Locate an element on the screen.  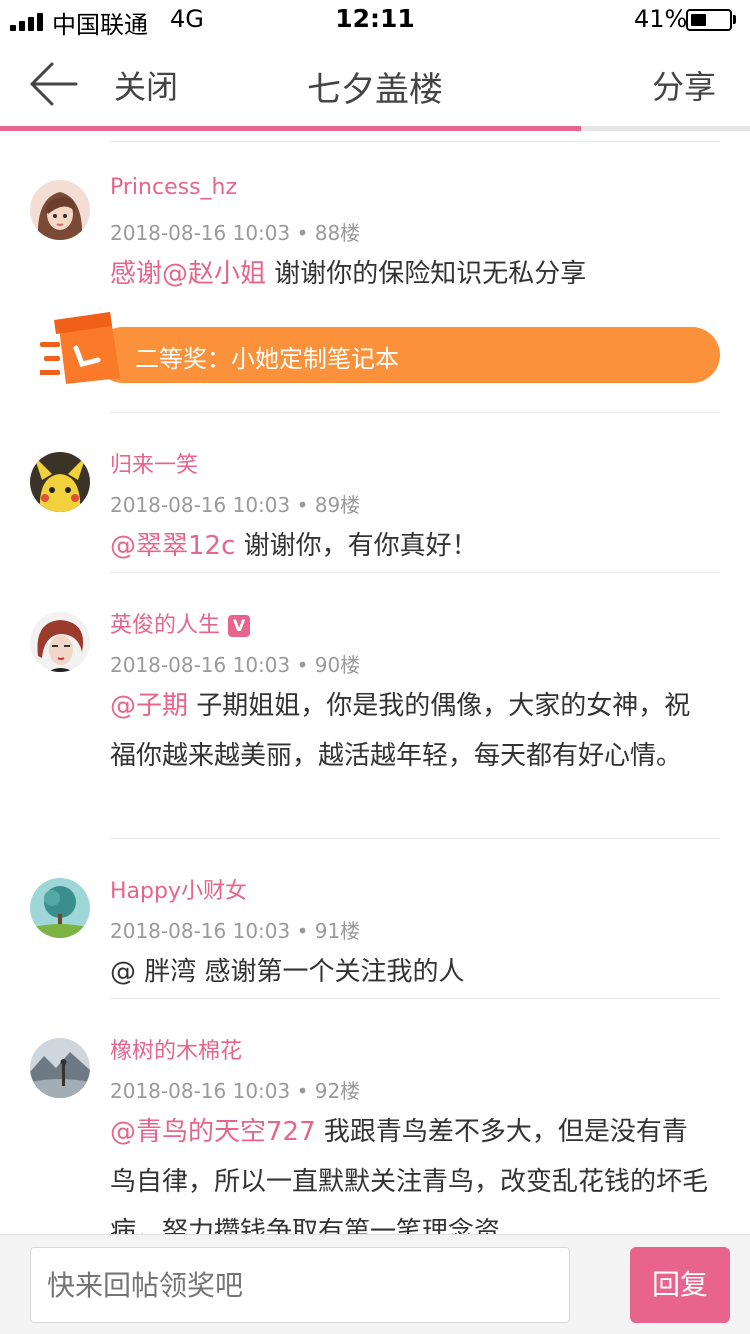
mention-link: @青鸟的天空727 is located at coordinates (213, 1132).